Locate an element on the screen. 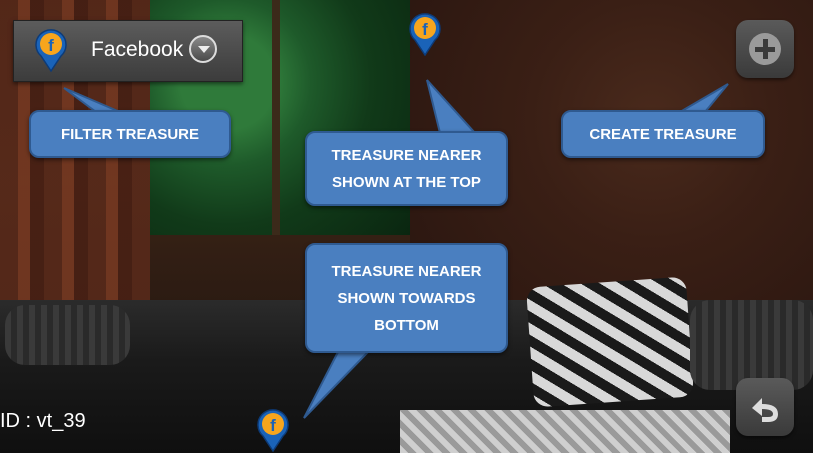  callout-top: TREASURE NEARER SHOWN AT THE TOP is located at coordinates (406, 168).